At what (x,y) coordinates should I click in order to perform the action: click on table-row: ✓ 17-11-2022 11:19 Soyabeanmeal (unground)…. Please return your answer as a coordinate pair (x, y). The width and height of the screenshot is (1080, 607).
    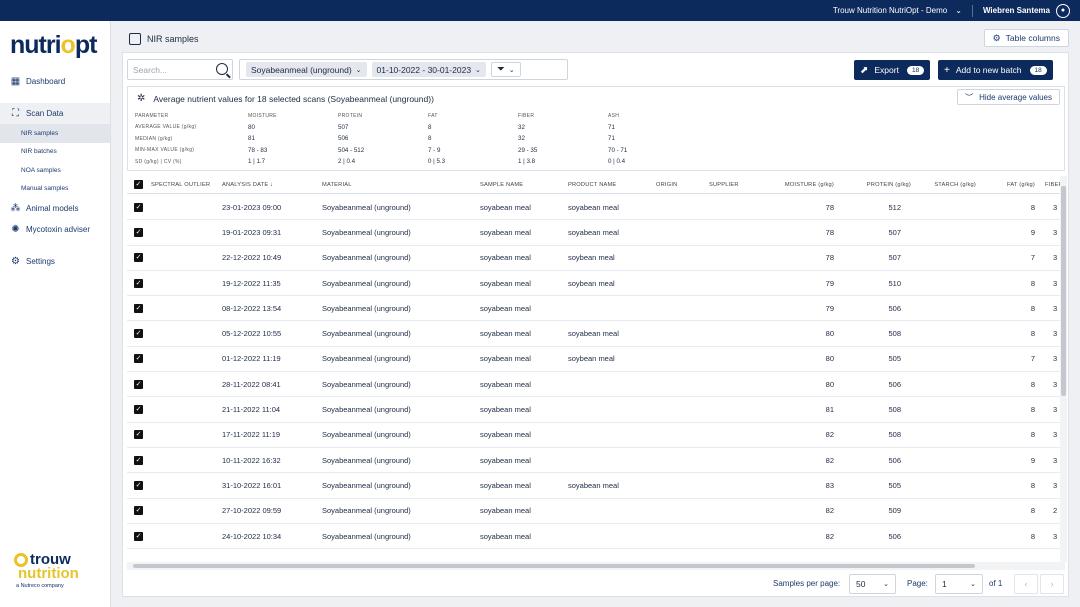
    Looking at the image, I should click on (596, 435).